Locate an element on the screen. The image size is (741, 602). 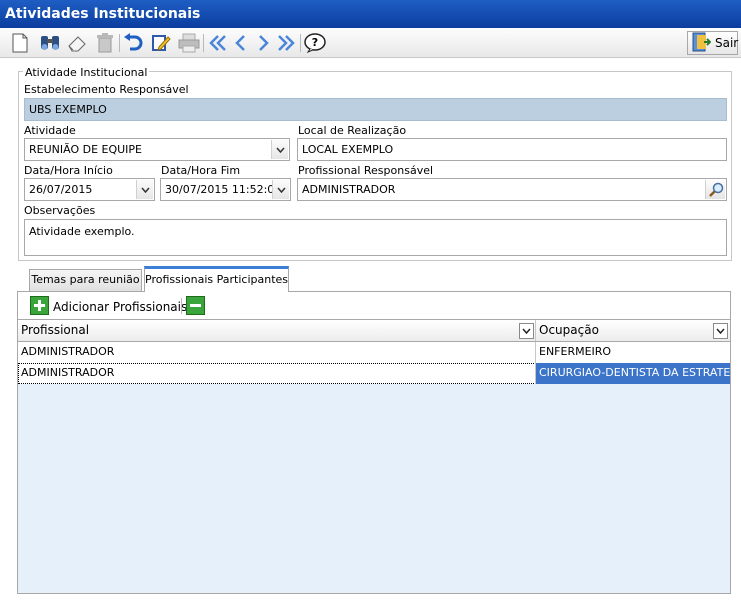
profissional-field: ADMINISTRADOR is located at coordinates (512, 189).